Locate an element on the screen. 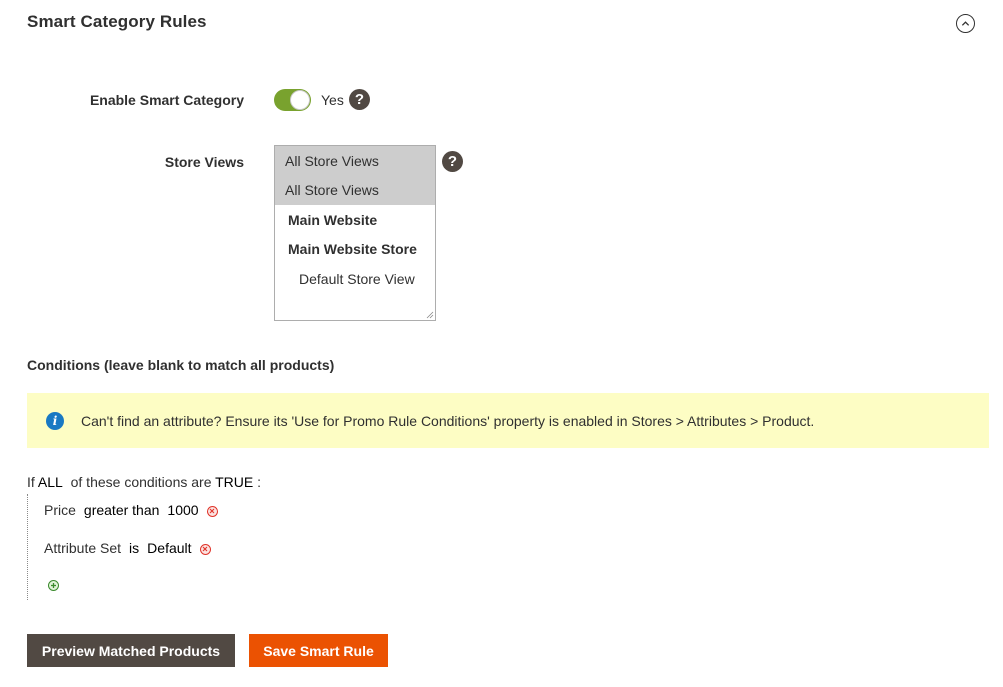  store-view-option: Main Website Store is located at coordinates (355, 250).